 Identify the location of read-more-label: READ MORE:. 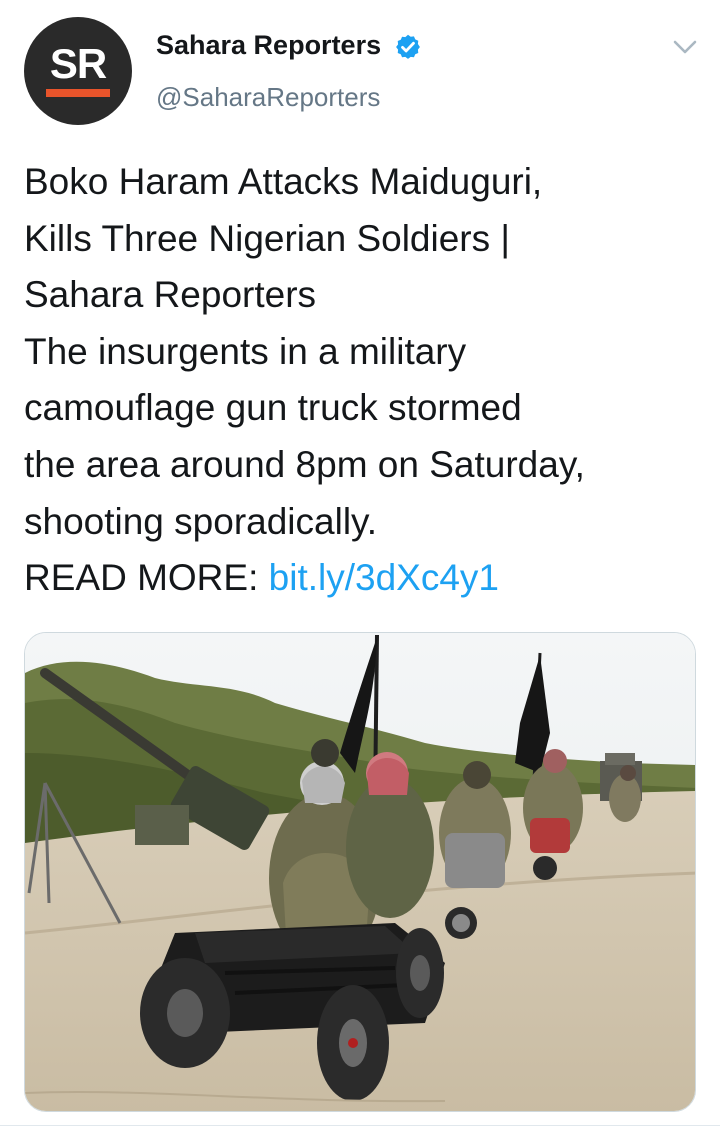
(141, 578).